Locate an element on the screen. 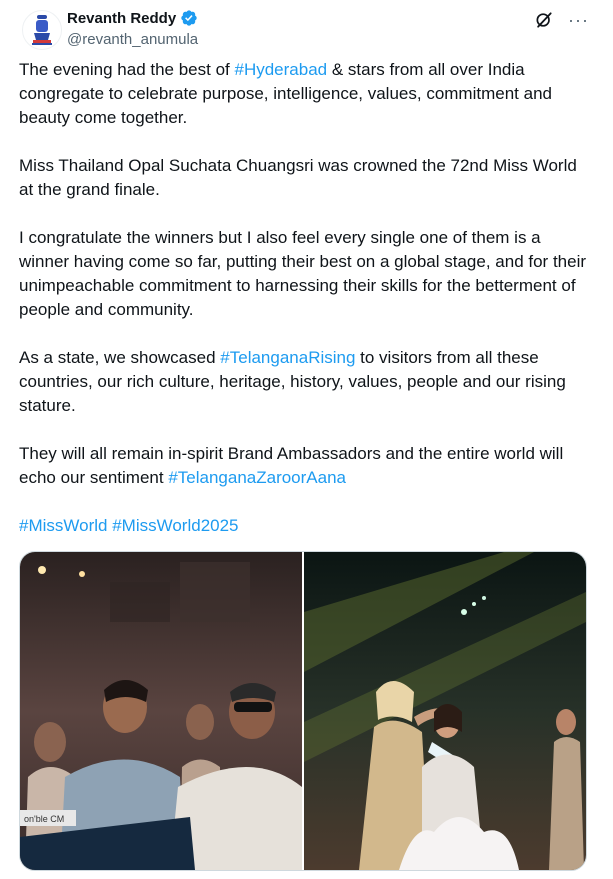  text-segment: The evening had the best of is located at coordinates (127, 69).